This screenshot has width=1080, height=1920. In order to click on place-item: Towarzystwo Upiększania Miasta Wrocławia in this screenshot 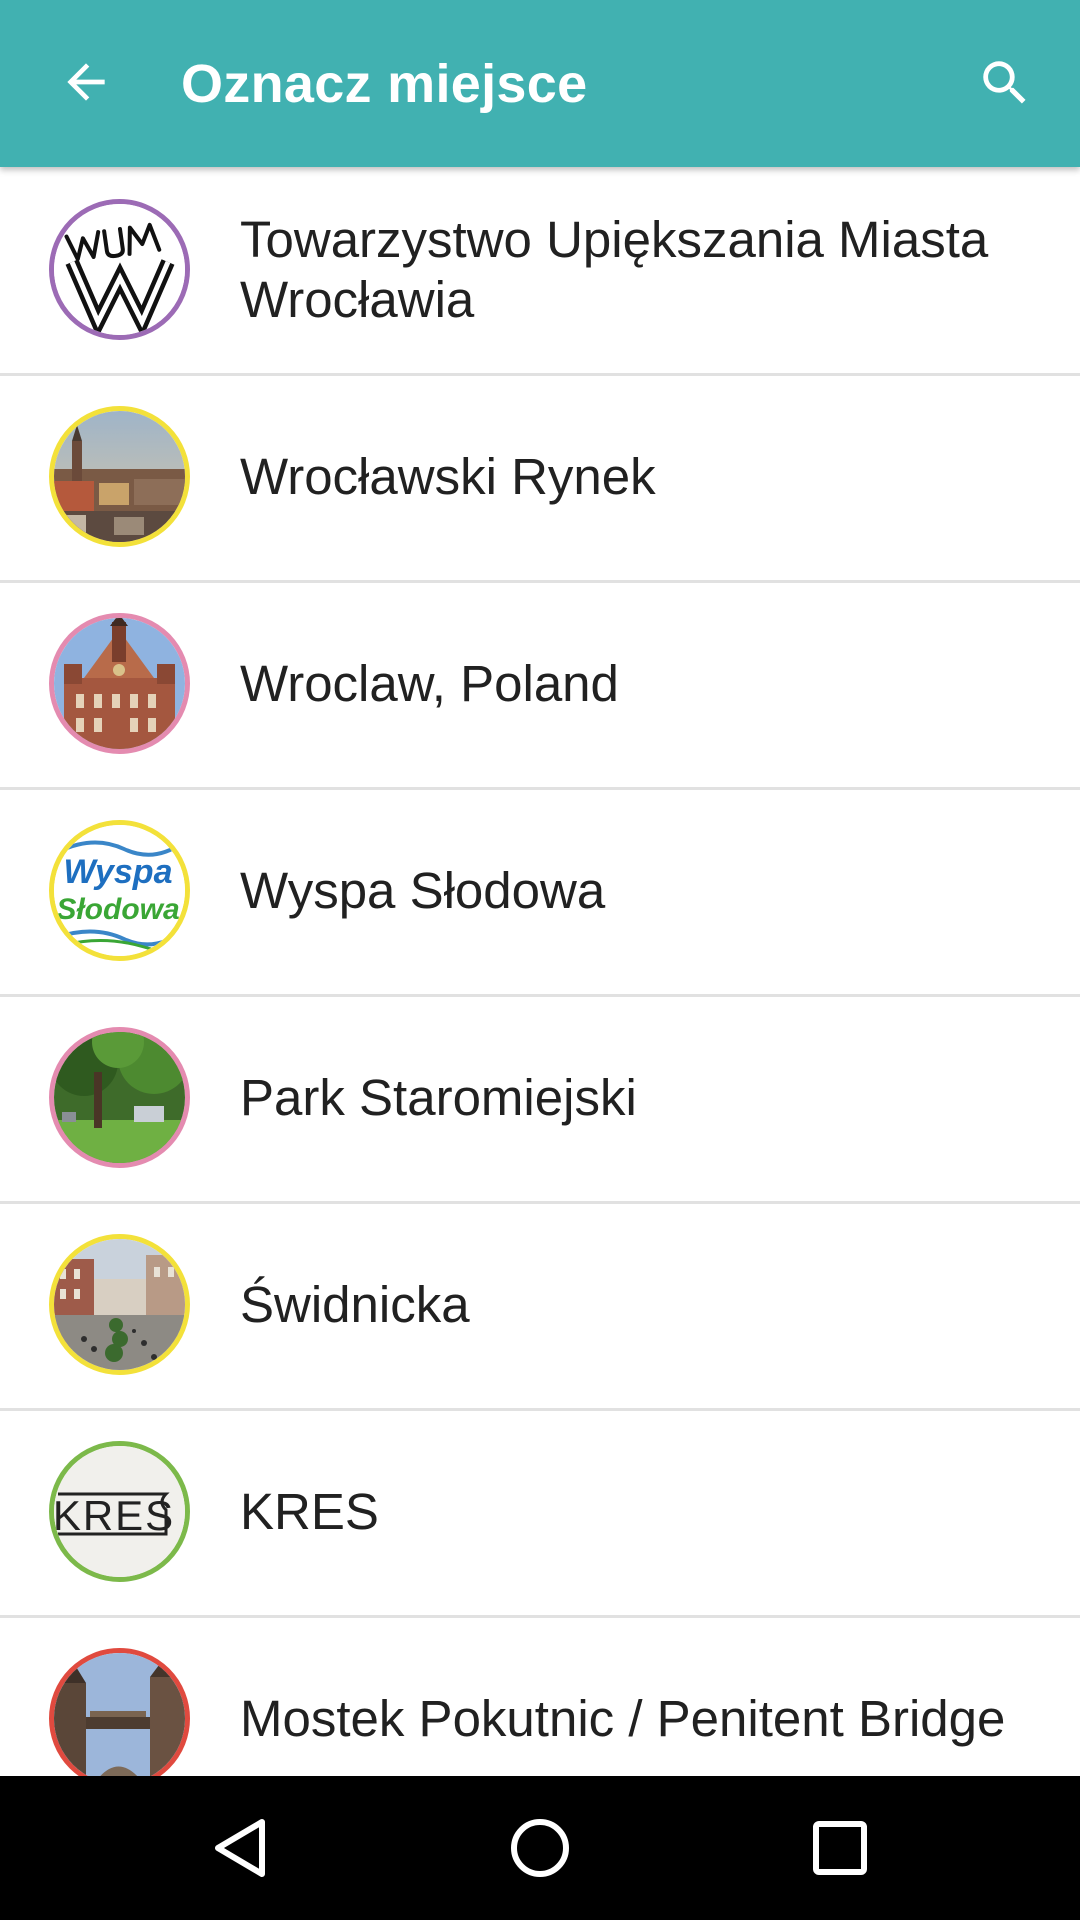, I will do `click(540, 271)`.